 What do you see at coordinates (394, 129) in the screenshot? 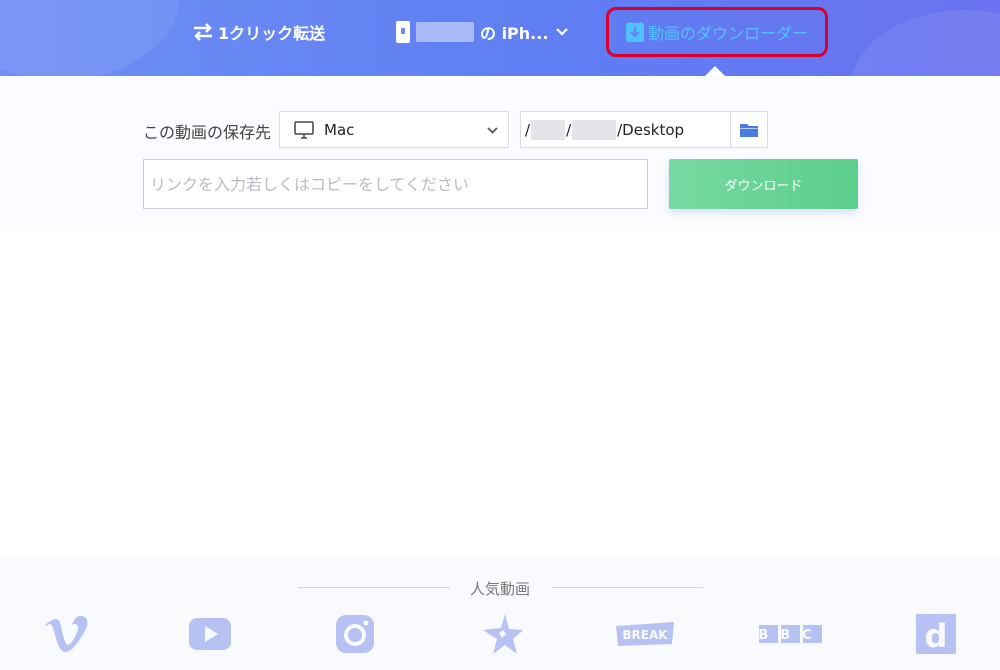
I see `save-device-select: Mac` at bounding box center [394, 129].